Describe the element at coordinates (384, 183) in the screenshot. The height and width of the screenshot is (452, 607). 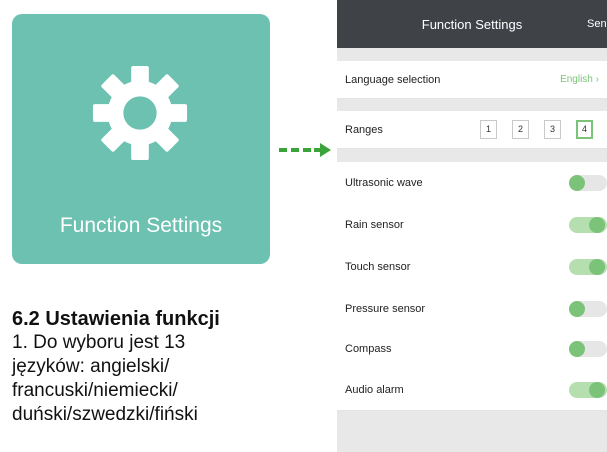
I see `toggle-label: Ultrasonic wave` at that location.